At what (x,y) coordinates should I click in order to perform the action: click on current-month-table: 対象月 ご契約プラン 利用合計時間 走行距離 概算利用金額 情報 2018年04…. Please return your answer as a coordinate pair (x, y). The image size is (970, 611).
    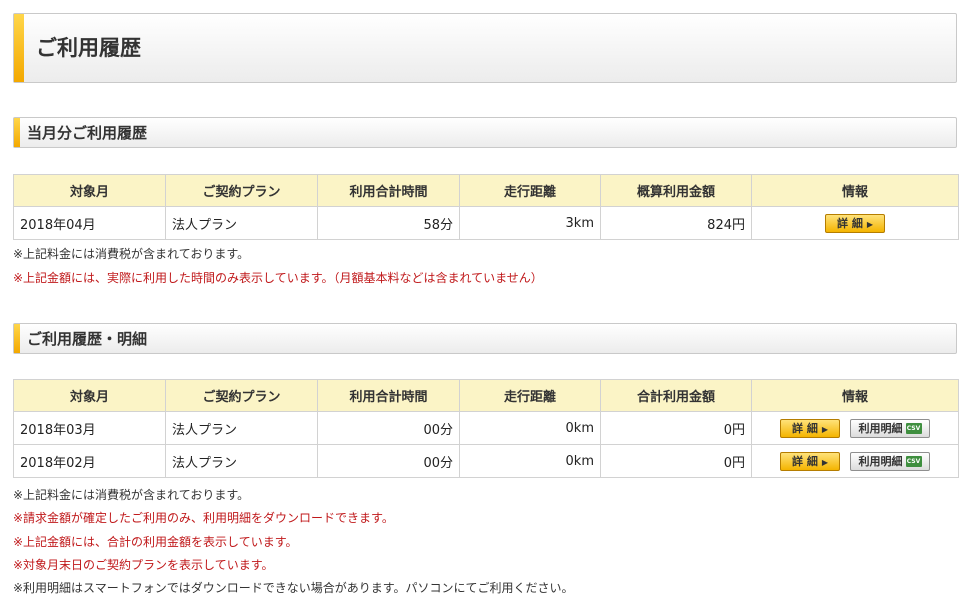
    Looking at the image, I should click on (486, 207).